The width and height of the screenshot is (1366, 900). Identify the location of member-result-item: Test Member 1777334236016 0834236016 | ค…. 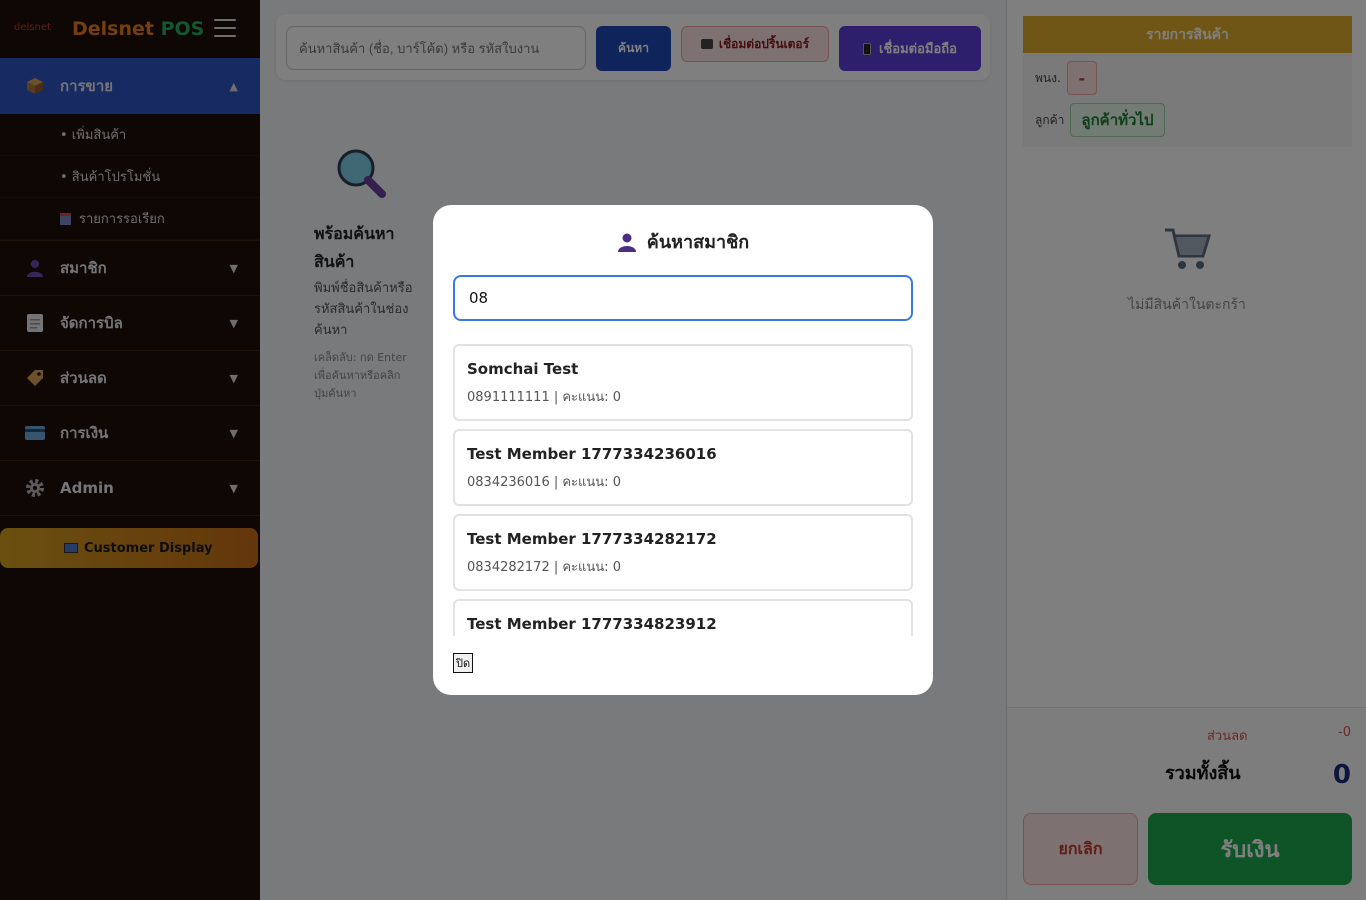
(683, 467).